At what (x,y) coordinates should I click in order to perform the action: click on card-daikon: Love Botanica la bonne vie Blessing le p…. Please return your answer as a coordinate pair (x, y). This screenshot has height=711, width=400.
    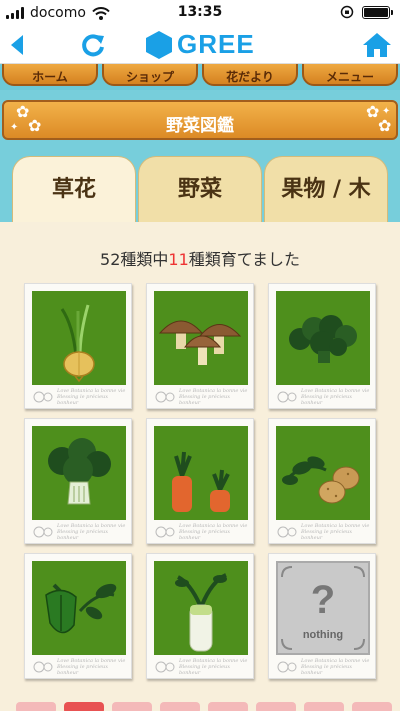
    Looking at the image, I should click on (200, 616).